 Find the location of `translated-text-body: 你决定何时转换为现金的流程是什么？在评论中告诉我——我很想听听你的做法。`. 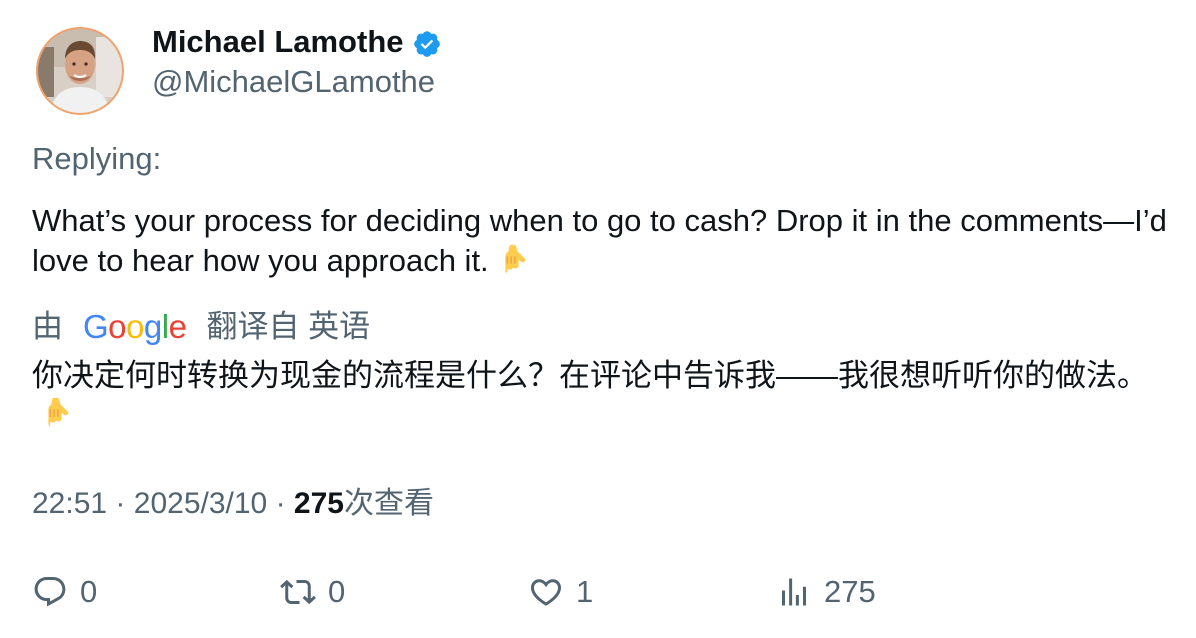

translated-text-body: 你决定何时转换为现金的流程是什么？在评论中告诉我——我很想听听你的做法。 is located at coordinates (590, 375).